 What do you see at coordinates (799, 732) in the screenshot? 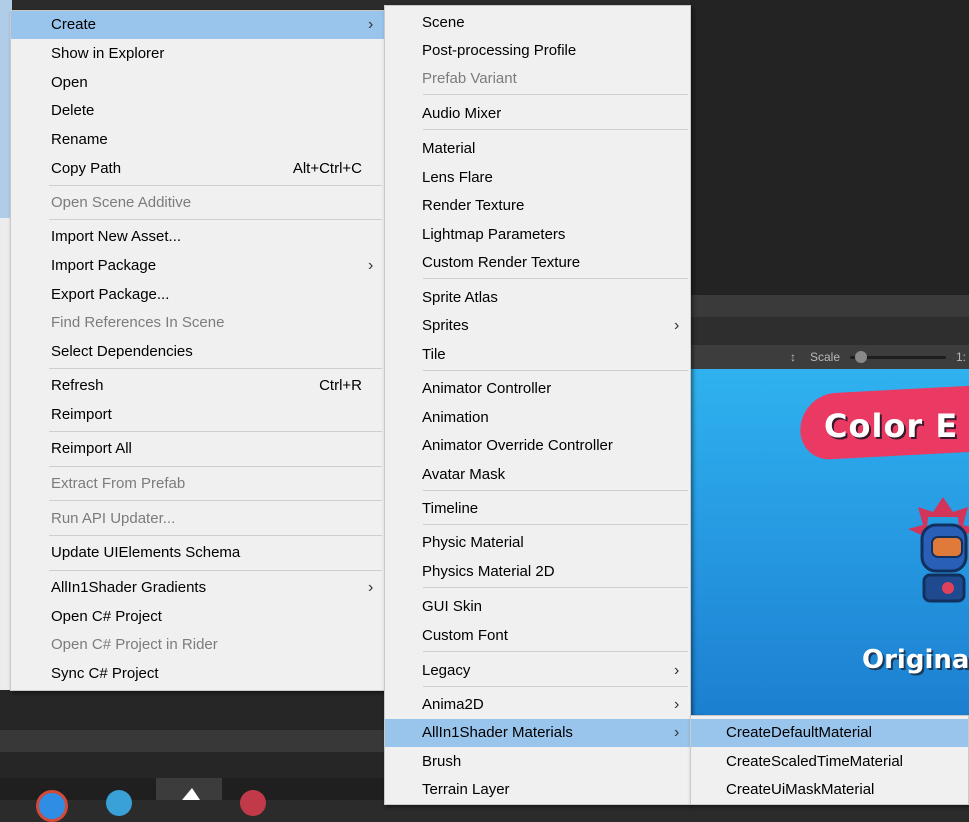
I see `shader-menu-item-label: CreateDefaultMaterial` at bounding box center [799, 732].